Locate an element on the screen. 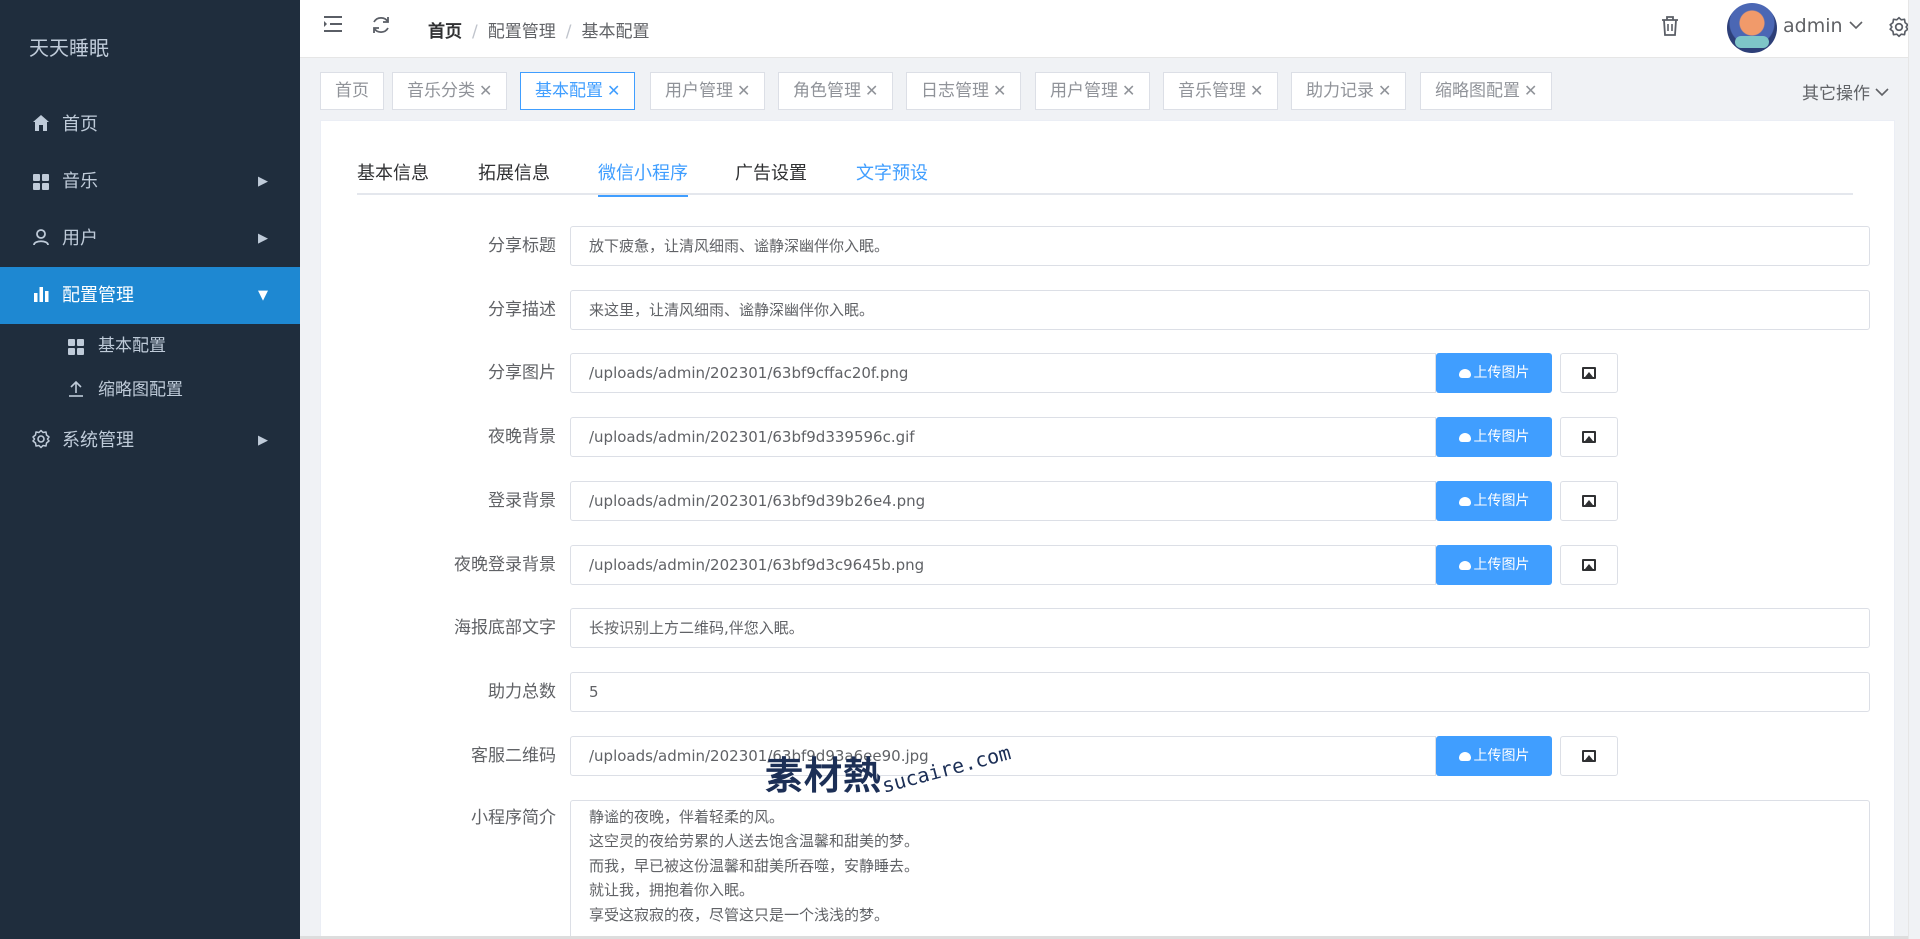  assist-total-input: 5 is located at coordinates (1220, 692).